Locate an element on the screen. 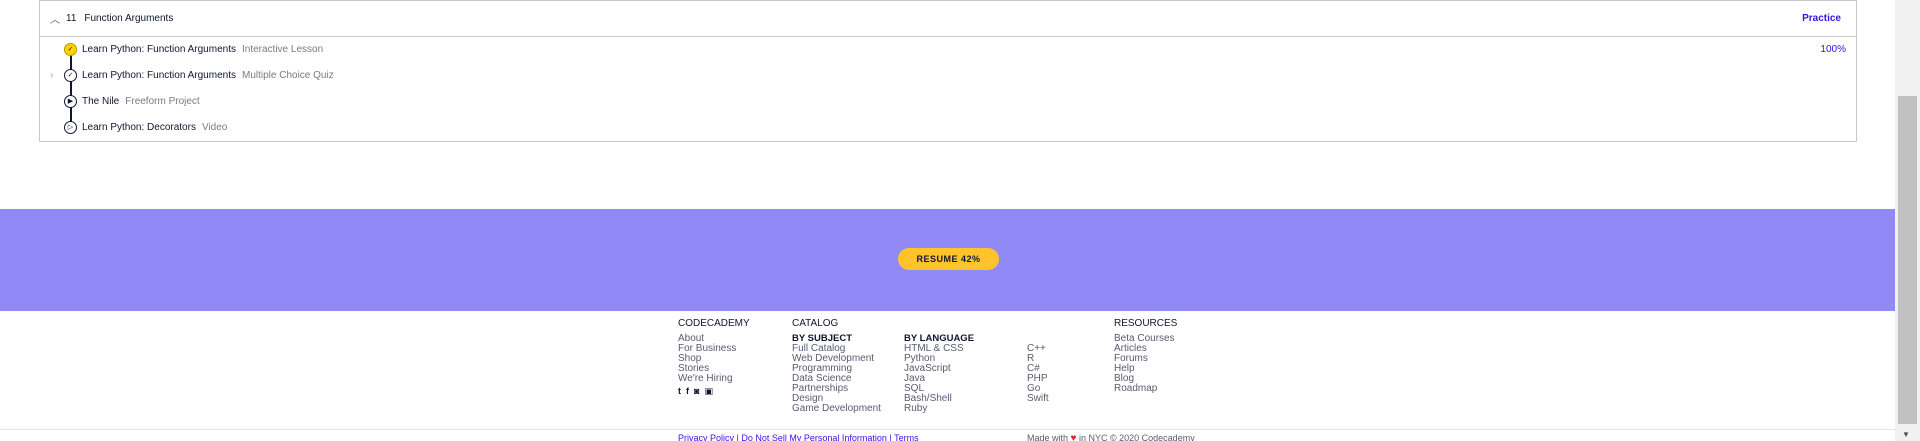 The width and height of the screenshot is (1920, 441). module-title: Function Arguments is located at coordinates (129, 18).